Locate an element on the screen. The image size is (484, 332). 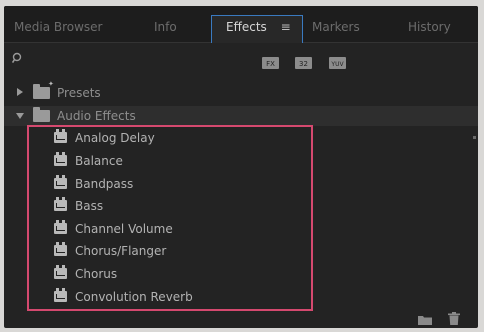
32-bit-effects-icon: 32 is located at coordinates (303, 63).